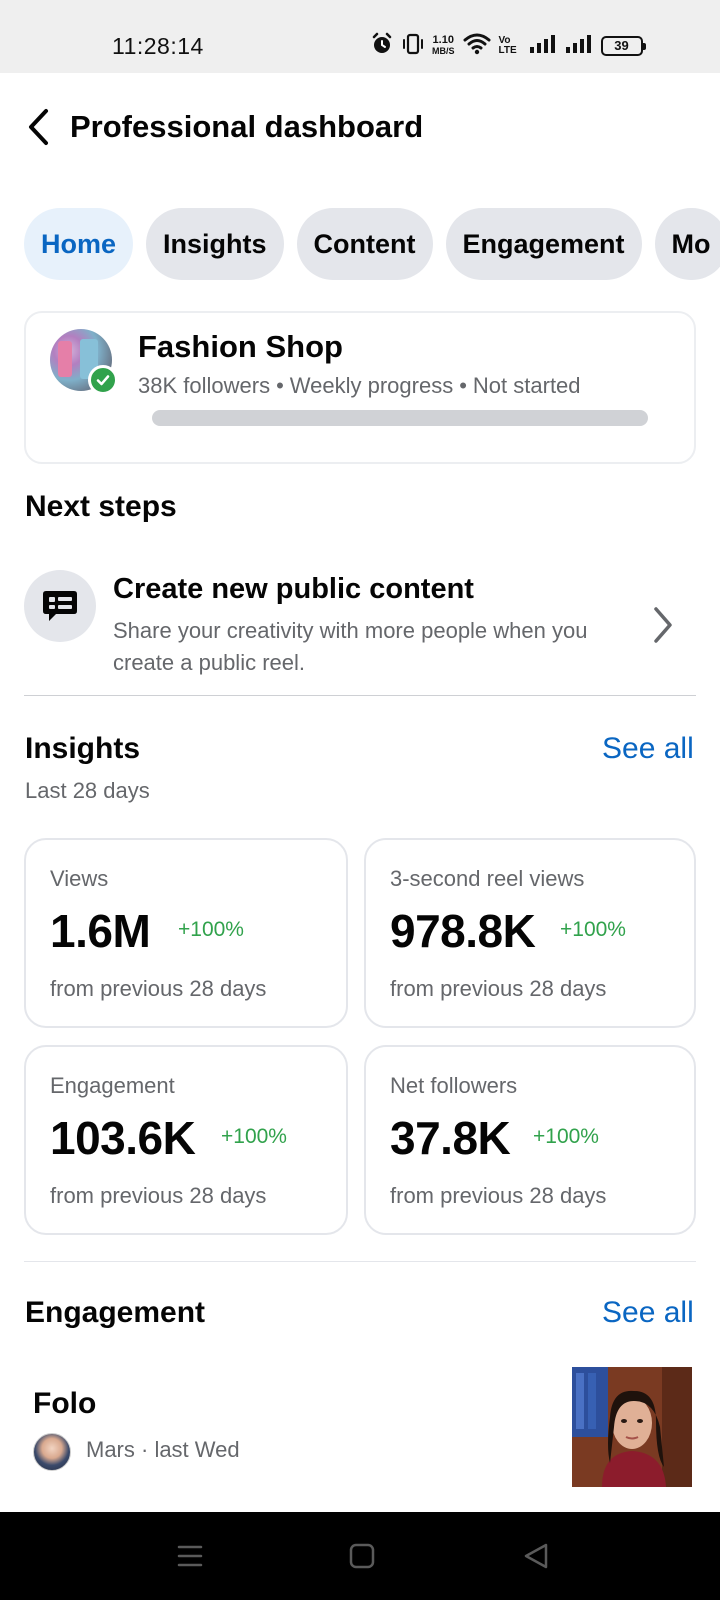 Image resolution: width=720 pixels, height=1600 pixels. Describe the element at coordinates (443, 51) in the screenshot. I see `network-speed-unit: MB/S` at that location.